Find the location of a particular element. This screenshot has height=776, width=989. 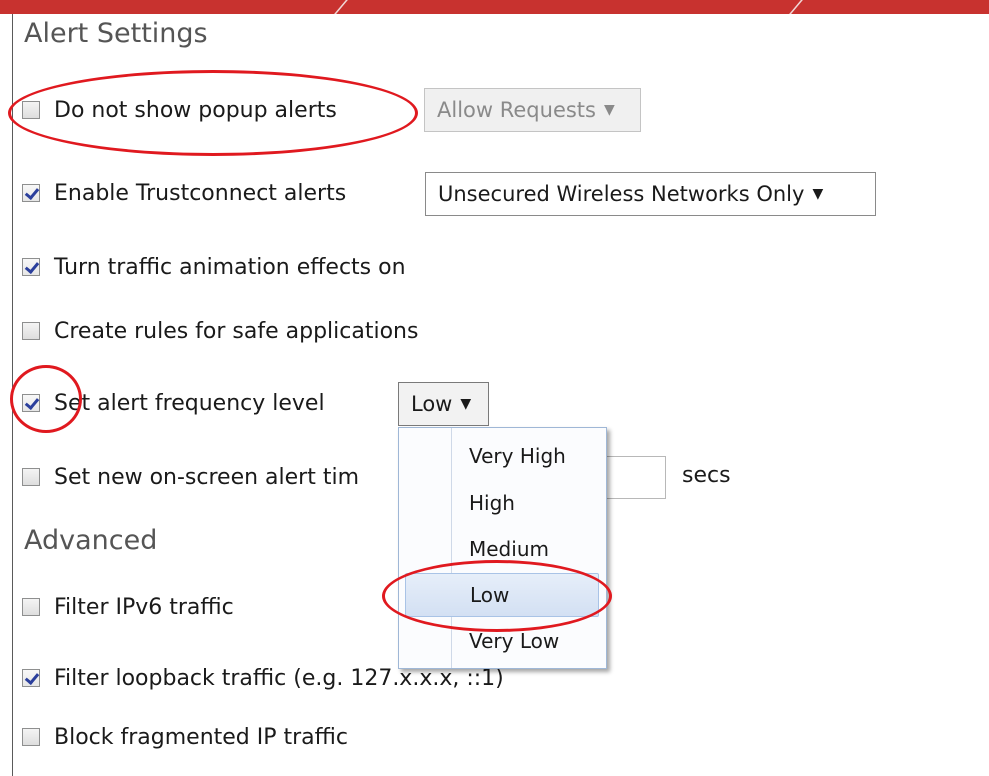

option-row-safe-apps: Create rules for safe applications is located at coordinates (220, 331).